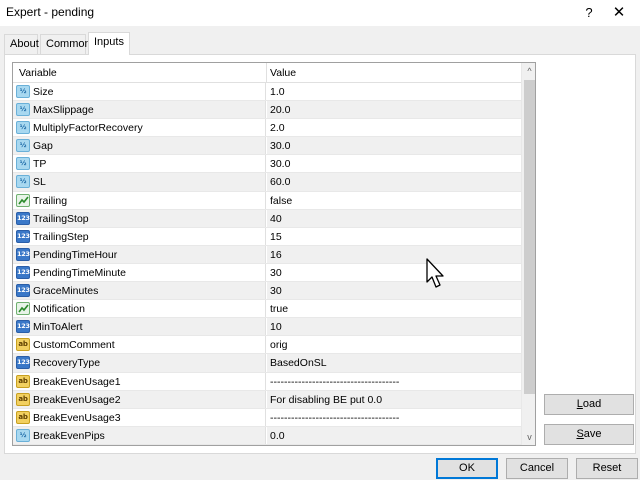 The height and width of the screenshot is (480, 640). What do you see at coordinates (280, 182) in the screenshot?
I see `variable-value: 60.0` at bounding box center [280, 182].